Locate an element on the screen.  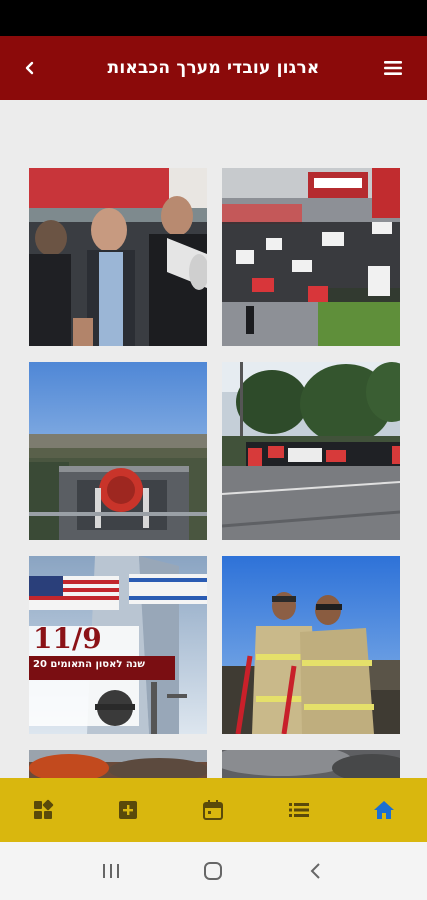
home-system-button is located at coordinates (213, 871).